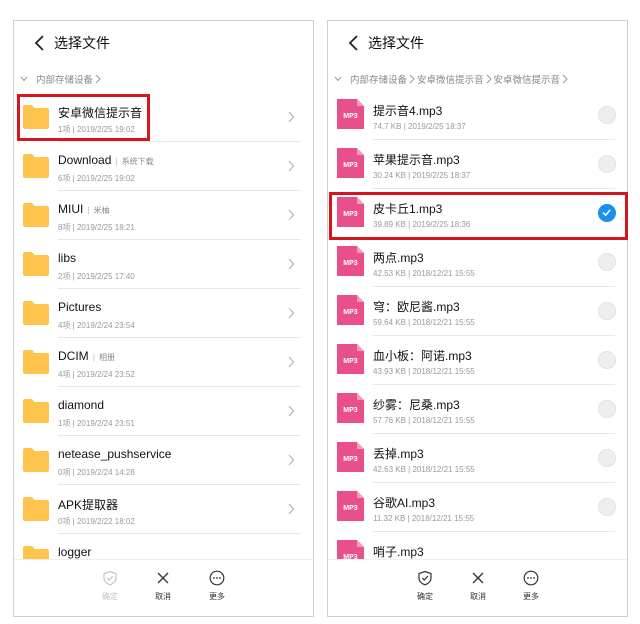 This screenshot has height=624, width=640. I want to click on folder-name: libs, so click(67, 258).